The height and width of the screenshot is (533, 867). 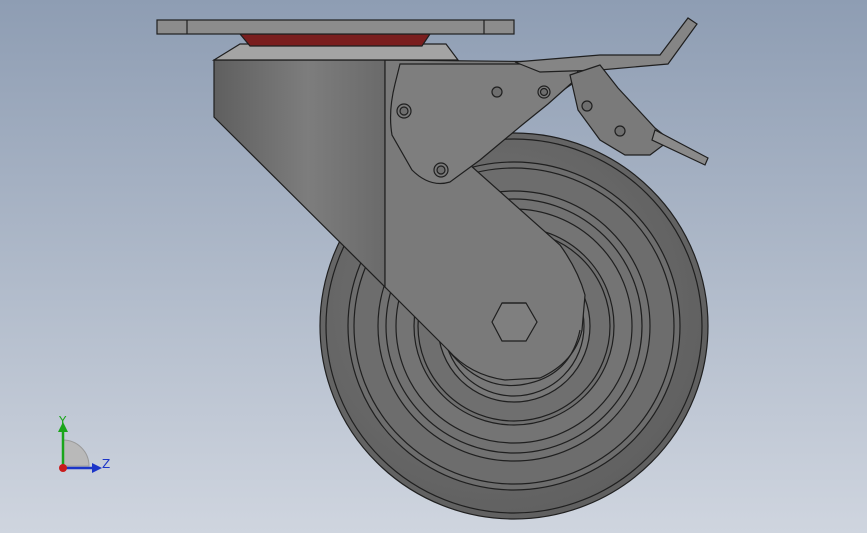 What do you see at coordinates (63, 468) in the screenshot?
I see `x-axis-dot` at bounding box center [63, 468].